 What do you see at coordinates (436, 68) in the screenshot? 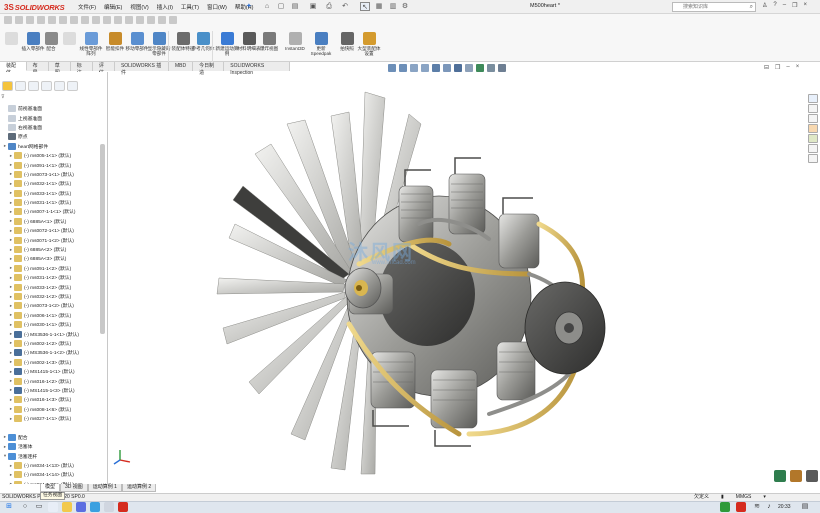
I see `dynamic-annotation-icon` at bounding box center [436, 68].